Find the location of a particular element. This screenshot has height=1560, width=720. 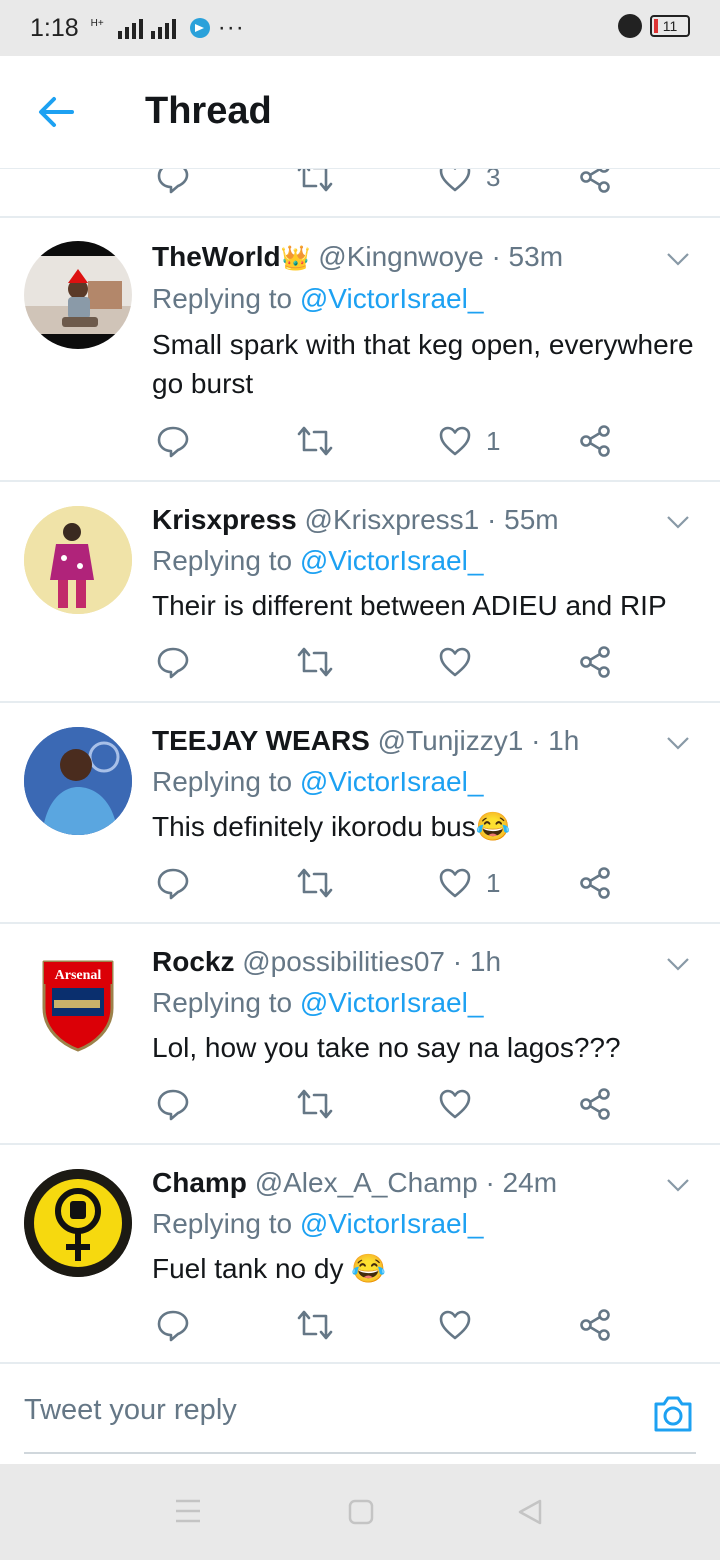

display-name: Rockz is located at coordinates (193, 961).